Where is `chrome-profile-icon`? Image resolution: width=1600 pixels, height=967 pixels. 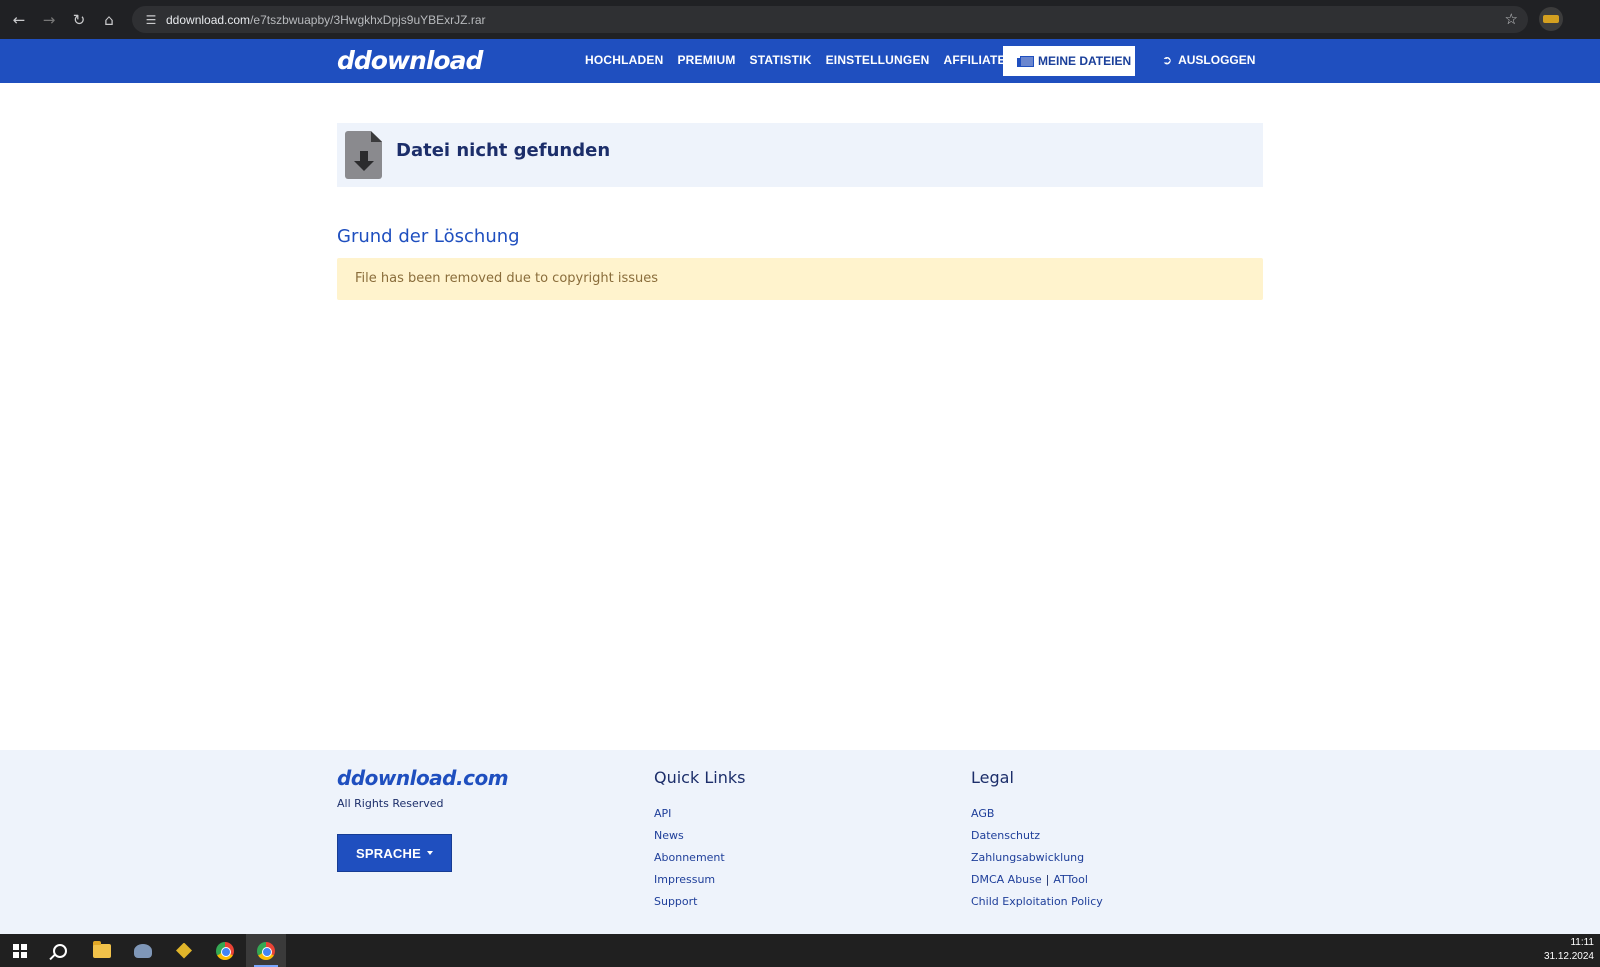
chrome-profile-icon is located at coordinates (266, 950).